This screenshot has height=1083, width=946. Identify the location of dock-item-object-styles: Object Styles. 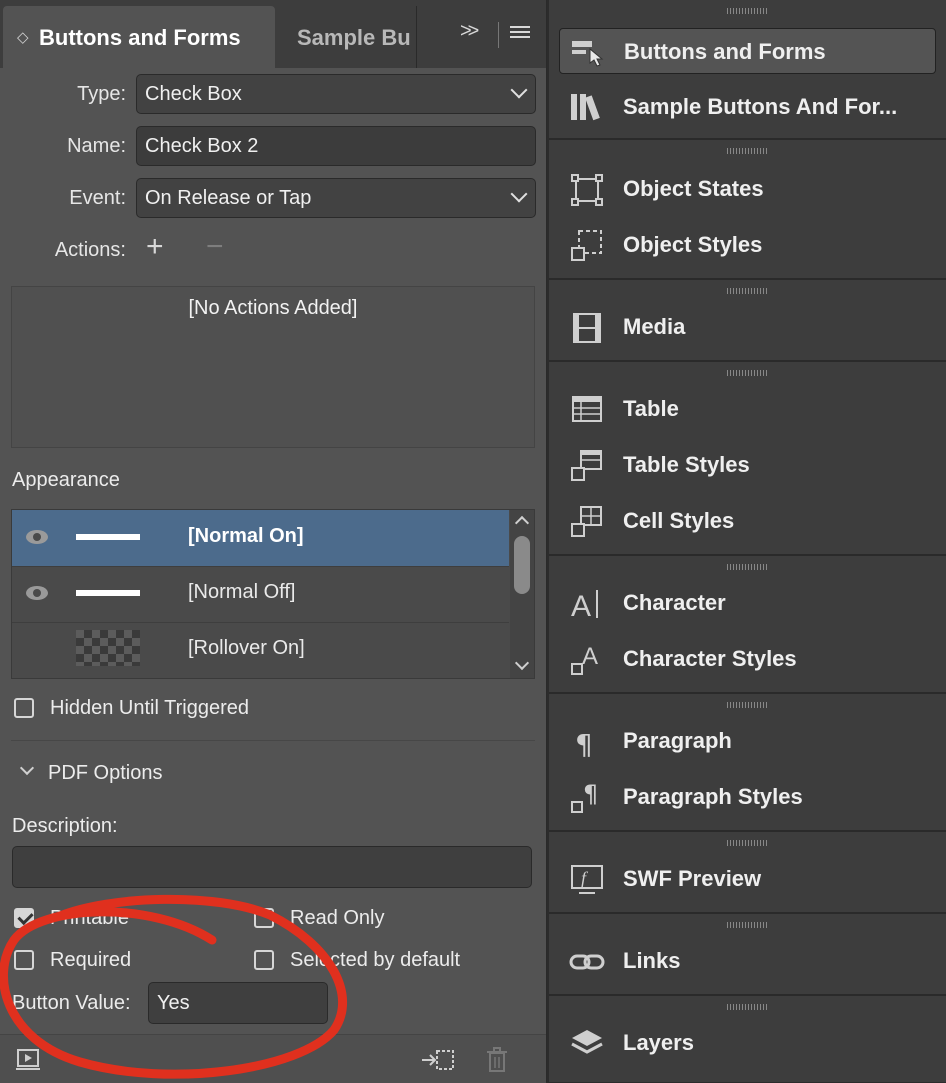
(747, 245).